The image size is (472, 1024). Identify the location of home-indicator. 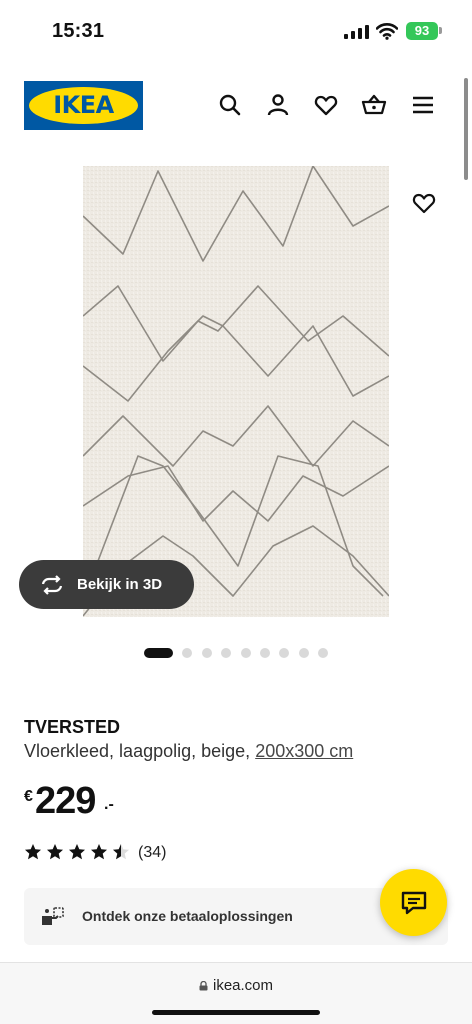
(236, 1012).